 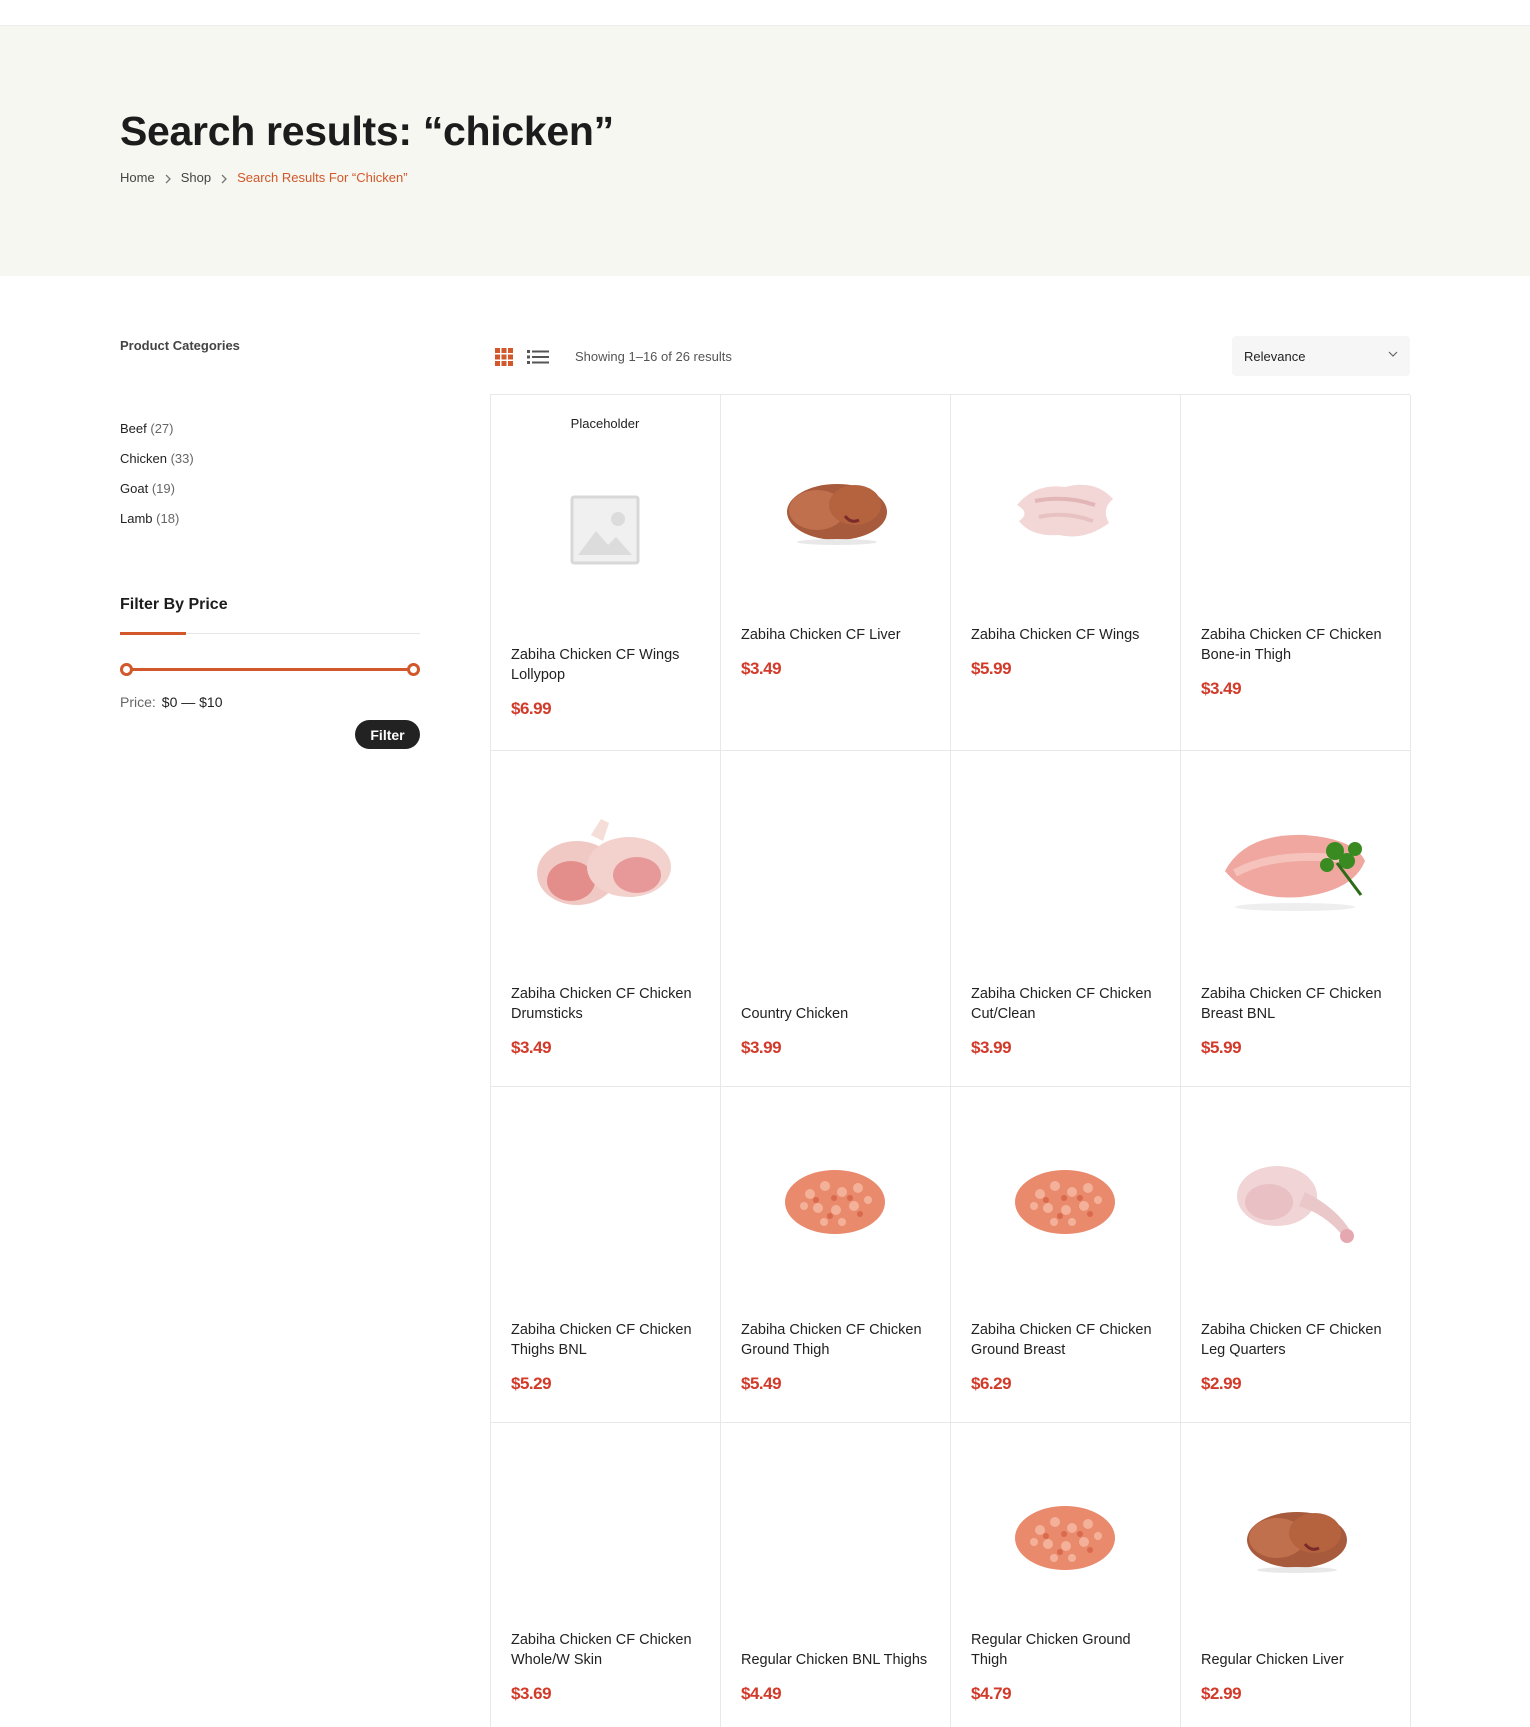 What do you see at coordinates (1321, 356) in the screenshot?
I see `sort-dropdown: Relevance` at bounding box center [1321, 356].